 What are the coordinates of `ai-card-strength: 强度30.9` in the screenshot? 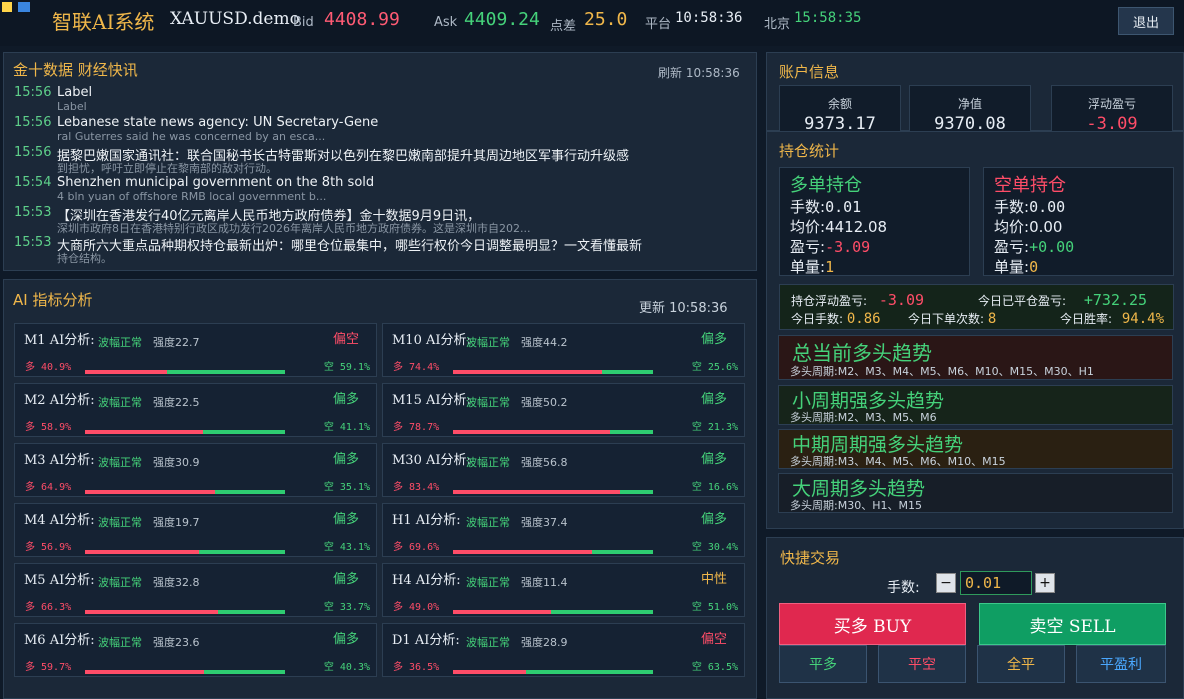 It's located at (176, 462).